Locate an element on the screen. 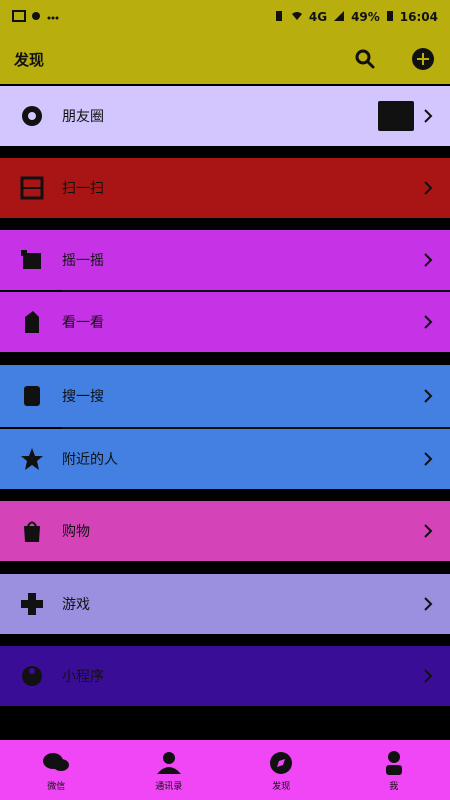 This screenshot has width=450, height=800. game-icon is located at coordinates (32, 604).